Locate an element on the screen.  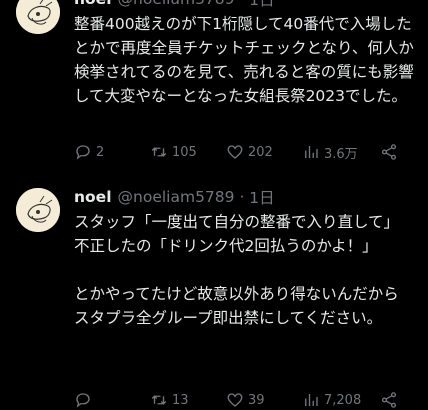
retweet-count: 105 is located at coordinates (184, 152).